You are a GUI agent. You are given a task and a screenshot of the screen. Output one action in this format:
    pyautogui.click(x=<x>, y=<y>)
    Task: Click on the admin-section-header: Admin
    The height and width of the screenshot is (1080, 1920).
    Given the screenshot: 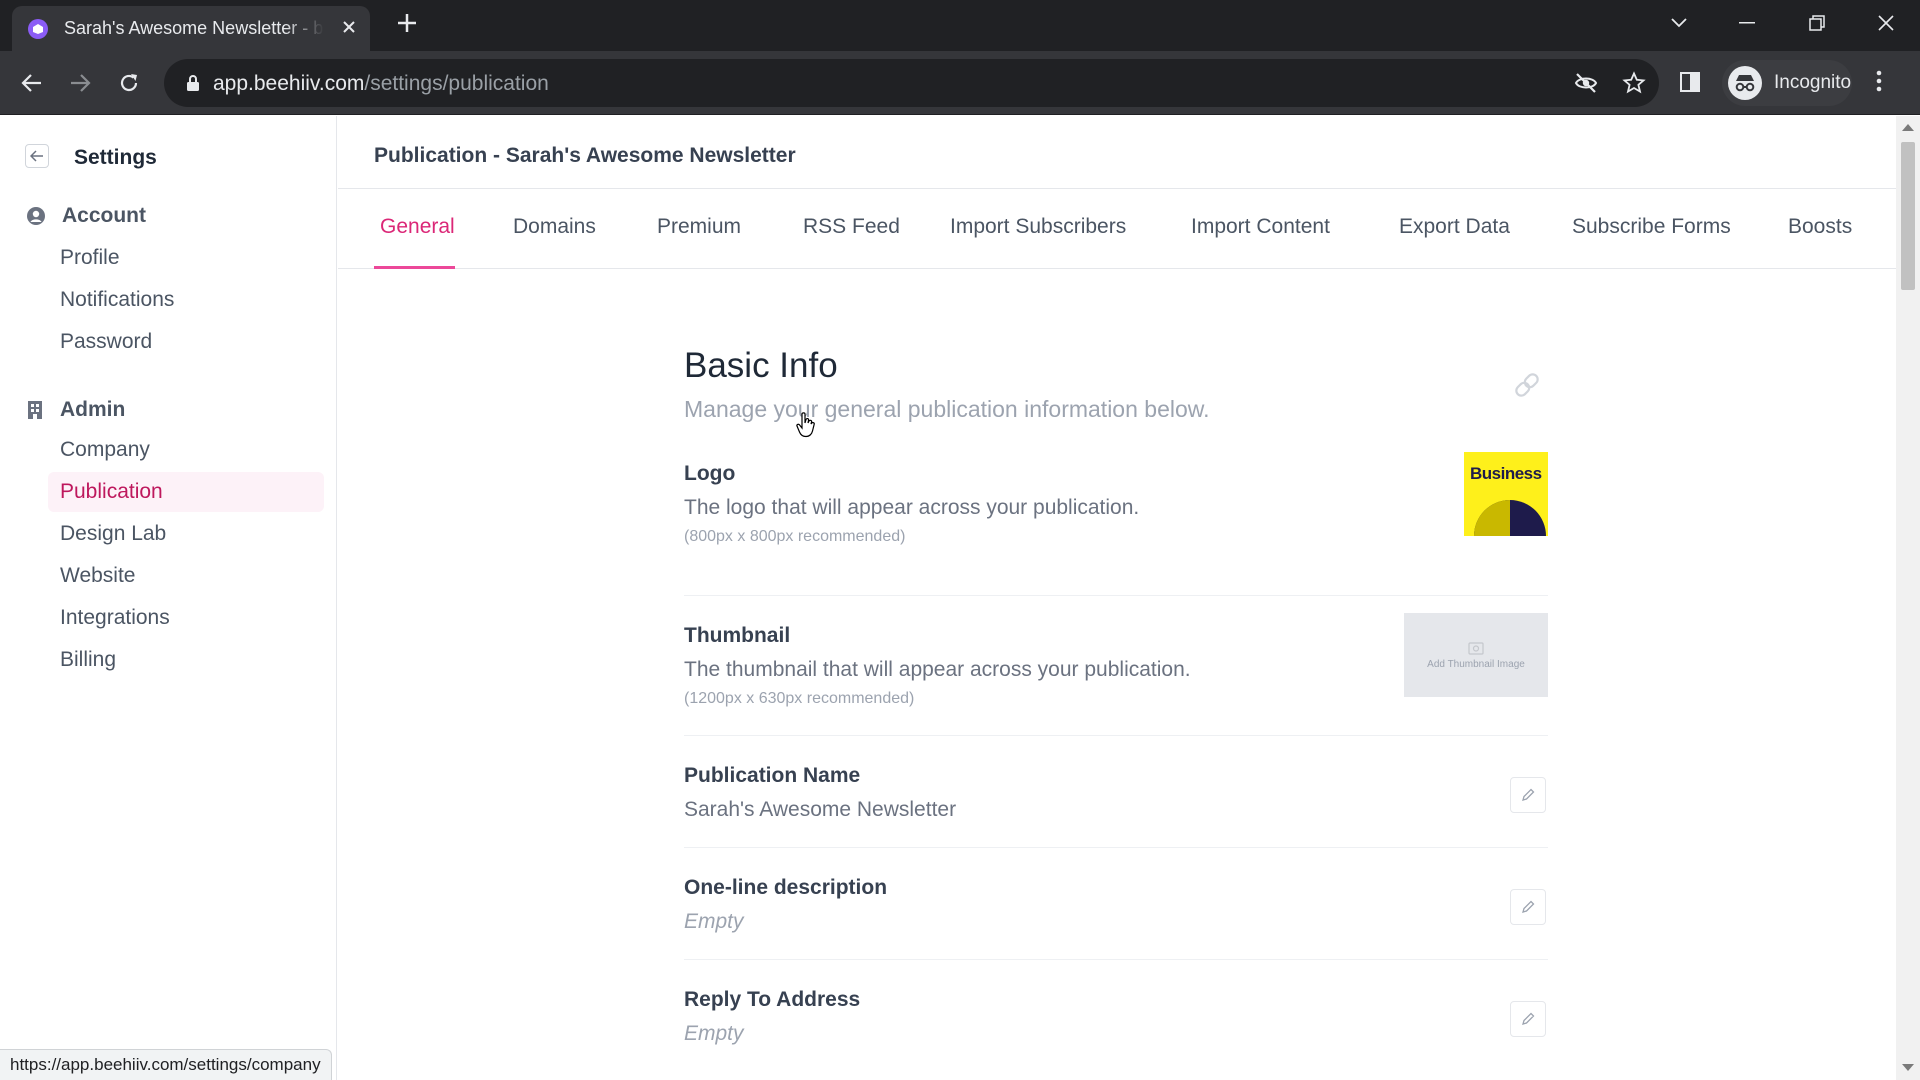 What is the action you would take?
    pyautogui.click(x=75, y=410)
    